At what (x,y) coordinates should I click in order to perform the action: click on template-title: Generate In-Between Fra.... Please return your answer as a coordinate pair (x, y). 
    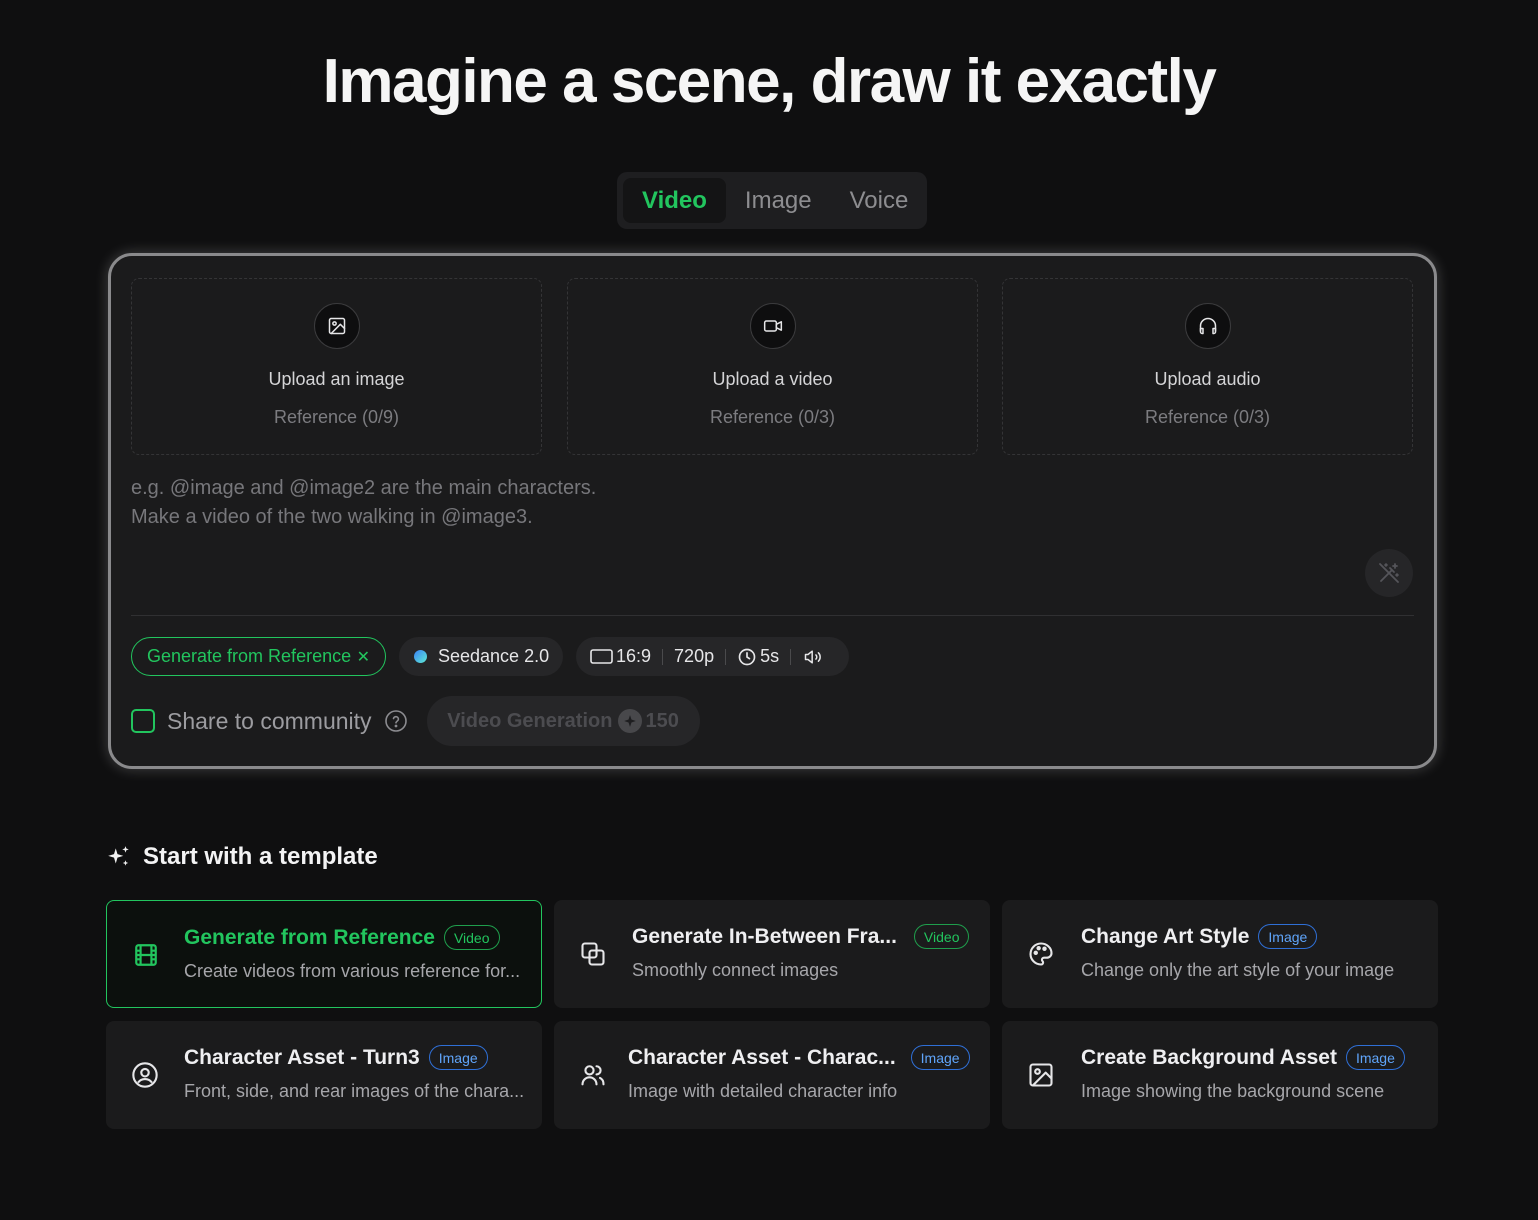
    Looking at the image, I should click on (764, 936).